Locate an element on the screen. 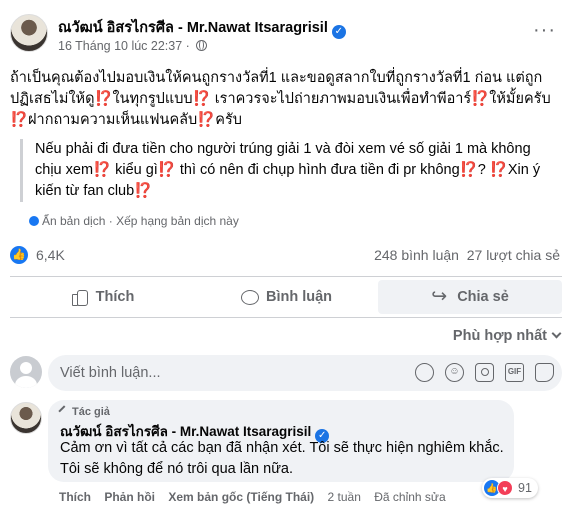 The width and height of the screenshot is (572, 507). translation-links: Ẩn bản dịch · Xếp hạng bản dịch này is located at coordinates (134, 221).